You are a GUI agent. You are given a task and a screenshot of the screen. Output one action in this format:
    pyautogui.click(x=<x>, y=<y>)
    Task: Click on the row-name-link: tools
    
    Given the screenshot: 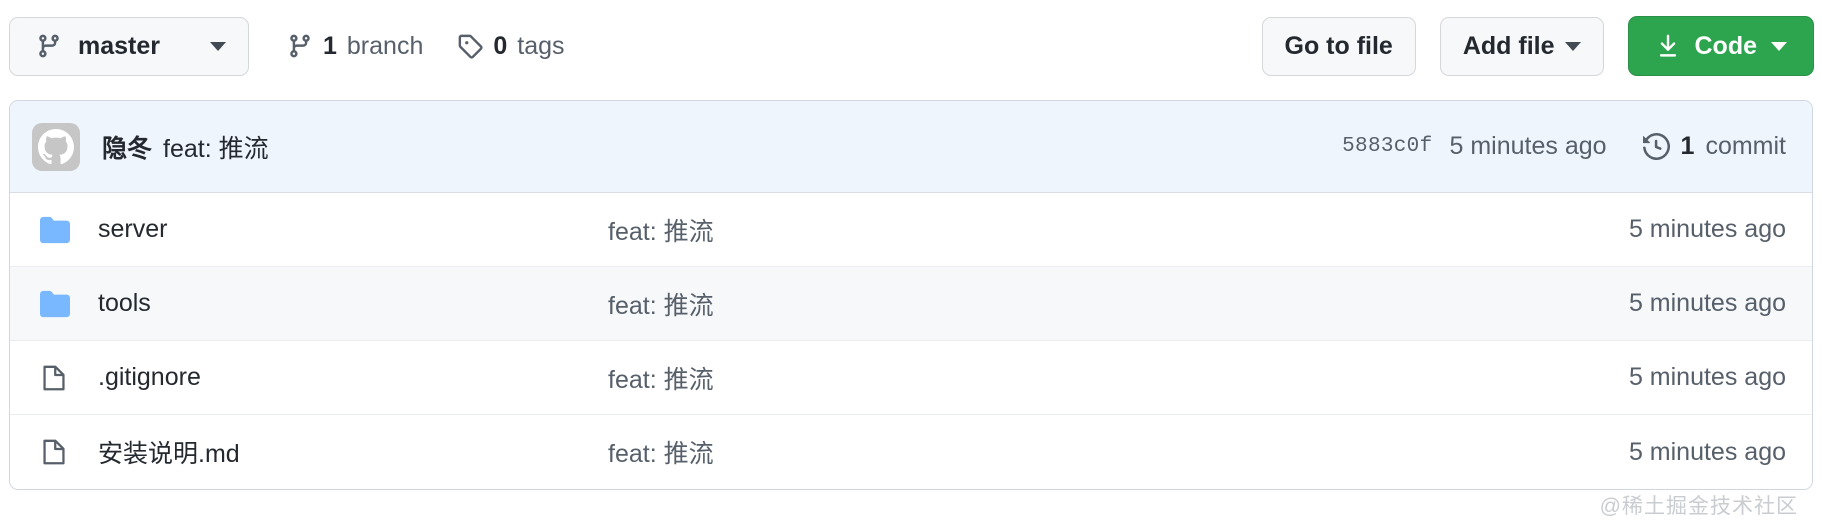 What is the action you would take?
    pyautogui.click(x=353, y=303)
    